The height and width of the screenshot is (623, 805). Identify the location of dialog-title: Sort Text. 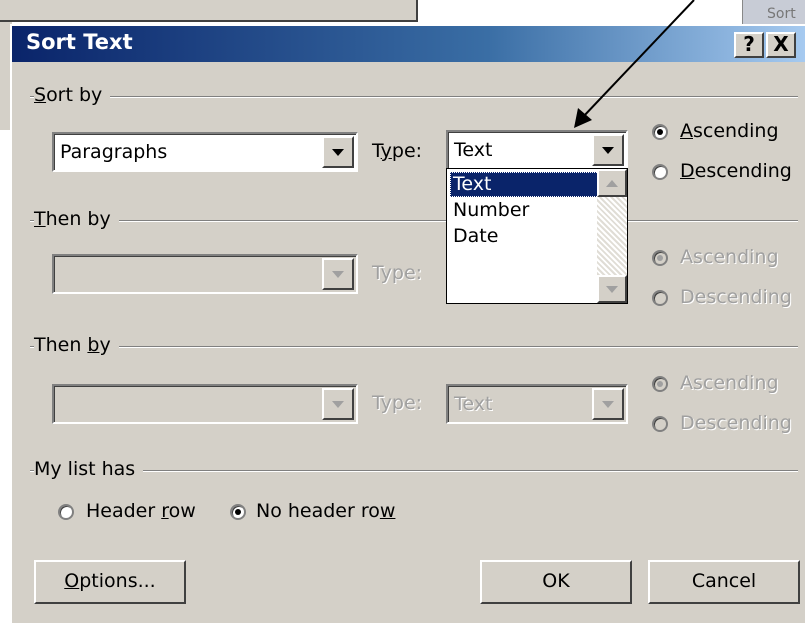
(79, 42).